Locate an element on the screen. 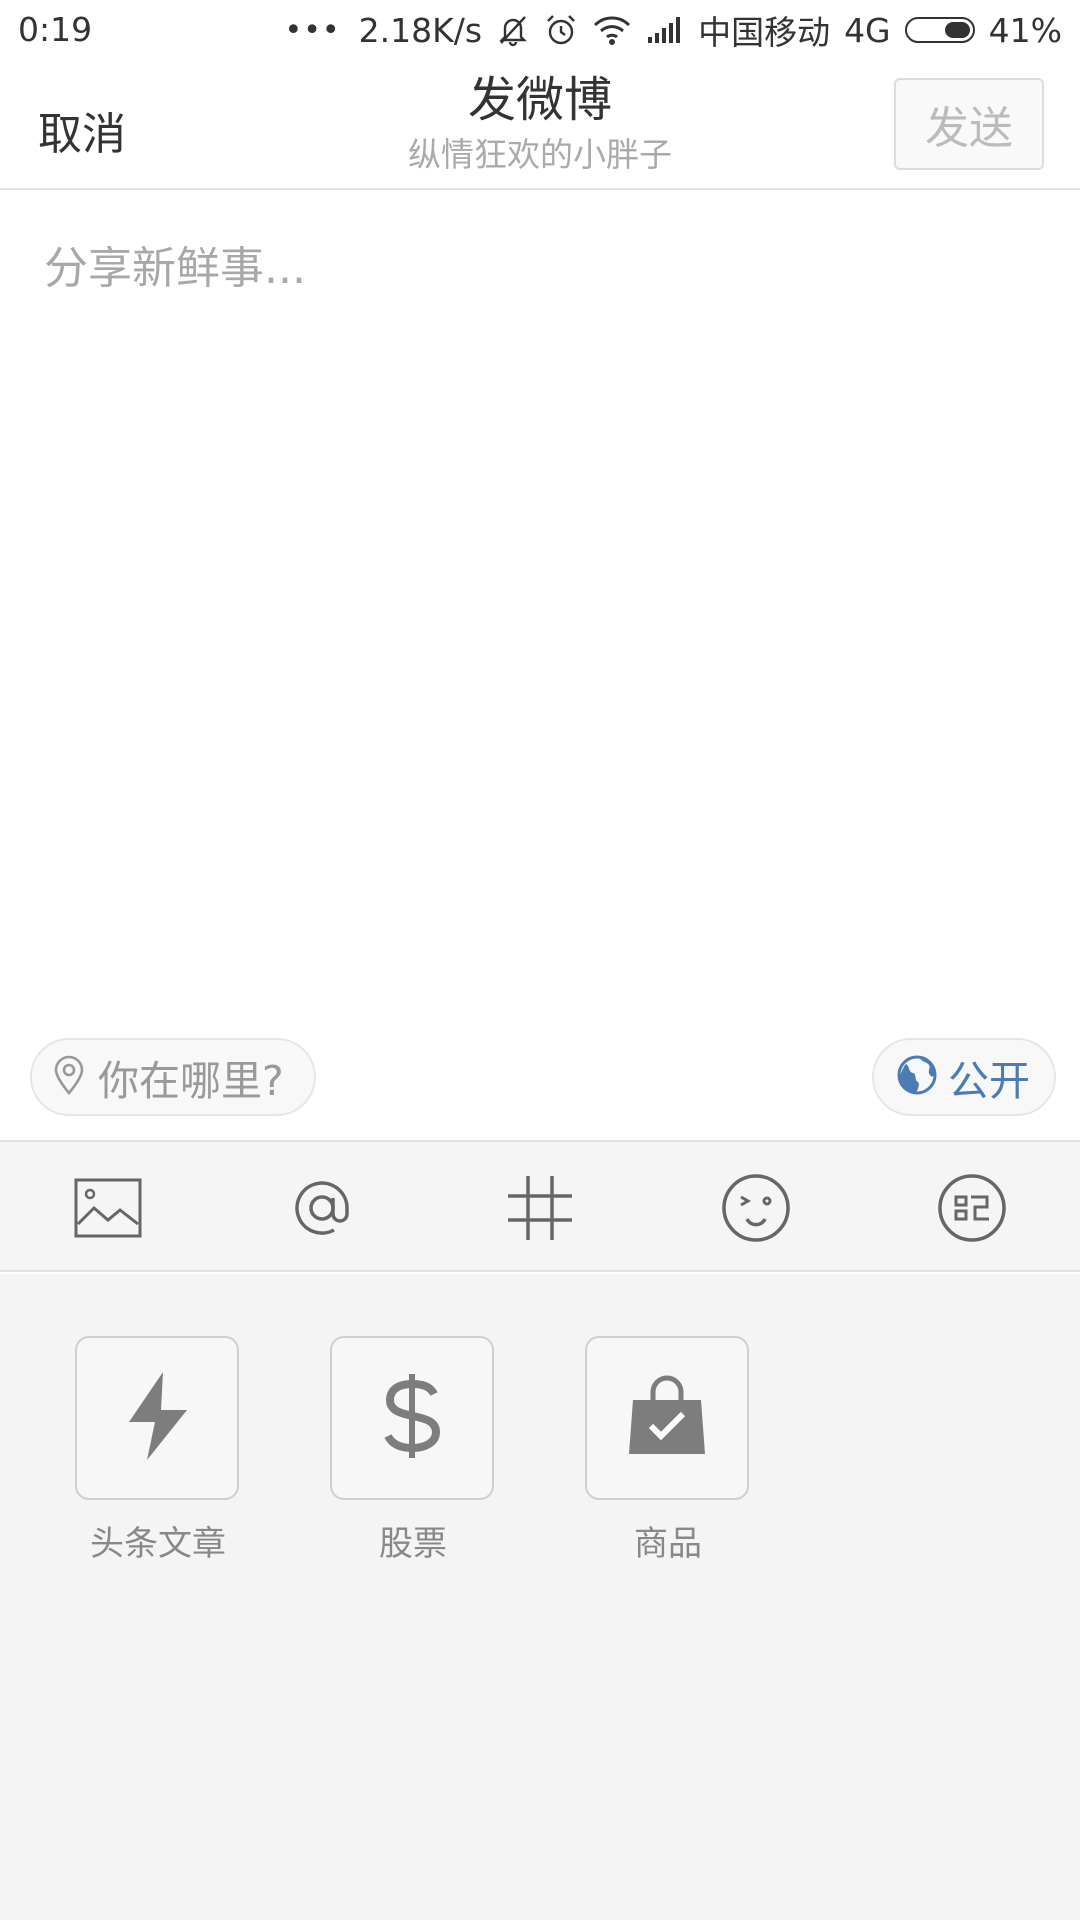  status-bar: 0:19 ••• 2.18K/s 中国移动 4G 41% is located at coordinates (540, 30).